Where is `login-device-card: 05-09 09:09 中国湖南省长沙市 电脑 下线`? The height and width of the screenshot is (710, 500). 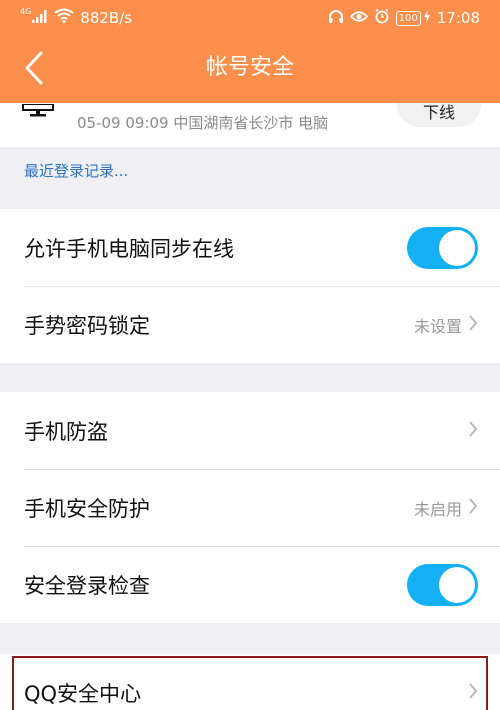
login-device-card: 05-09 09:09 中国湖南省长沙市 电脑 下线 is located at coordinates (250, 125).